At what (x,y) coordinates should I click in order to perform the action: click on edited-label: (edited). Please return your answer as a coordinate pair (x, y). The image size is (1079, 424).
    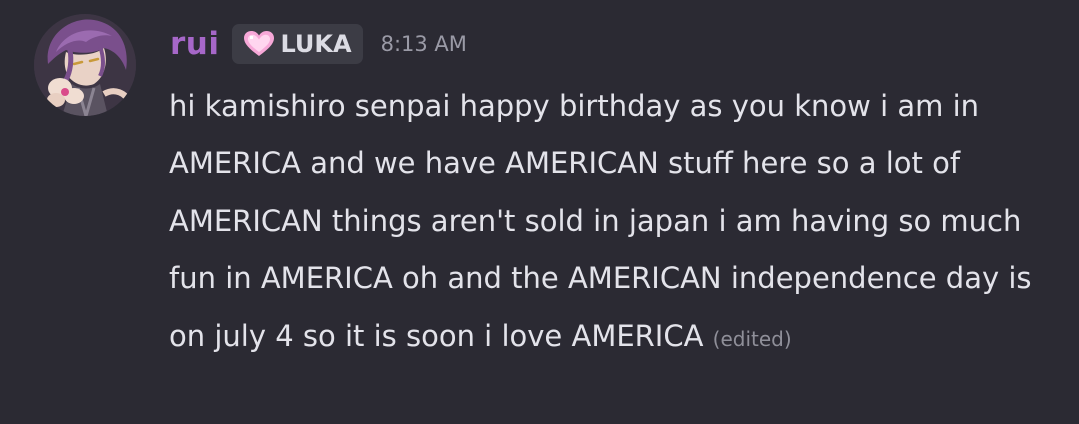
    Looking at the image, I should click on (752, 338).